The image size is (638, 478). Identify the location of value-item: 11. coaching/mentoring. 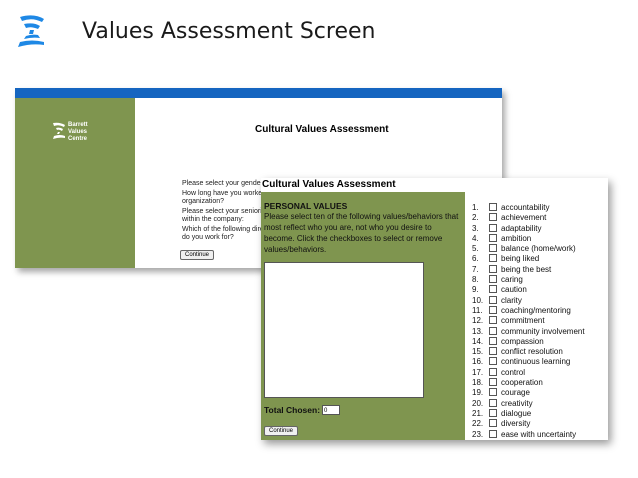
(540, 310).